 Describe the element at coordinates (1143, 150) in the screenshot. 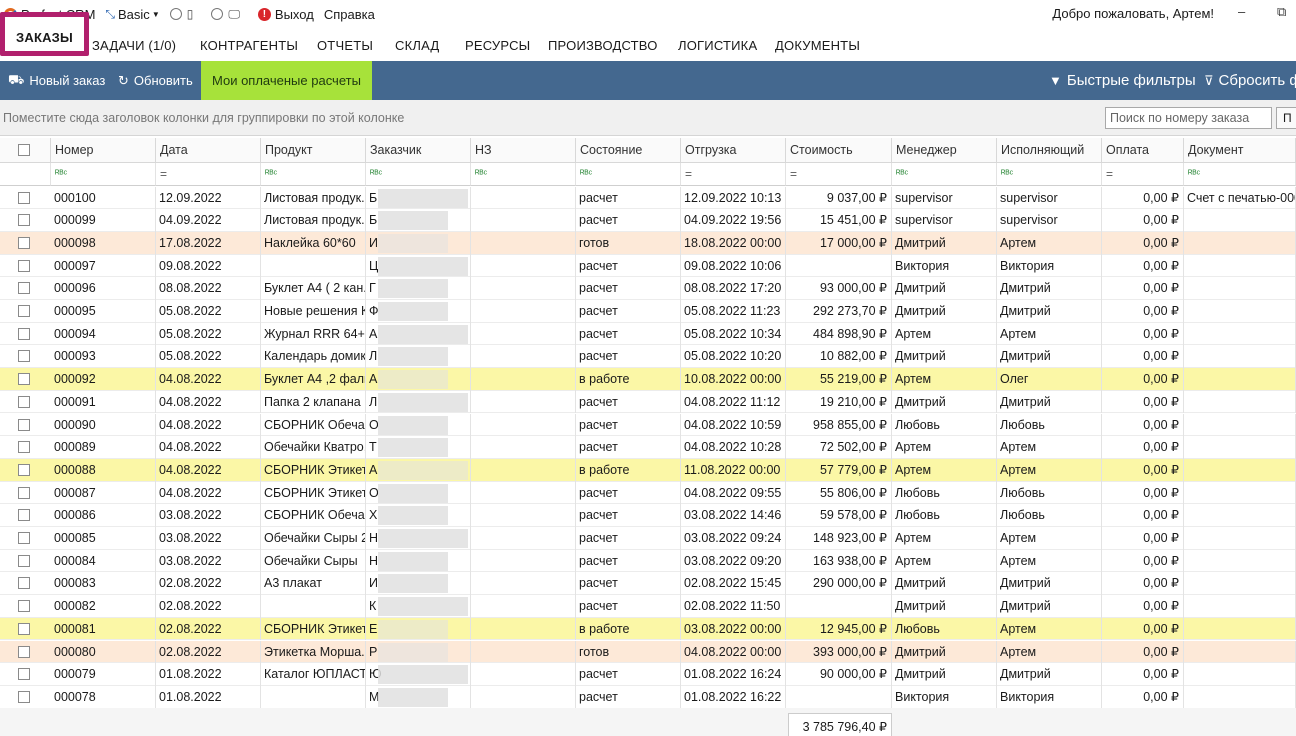

I see `column-header-payment: Оплата` at that location.